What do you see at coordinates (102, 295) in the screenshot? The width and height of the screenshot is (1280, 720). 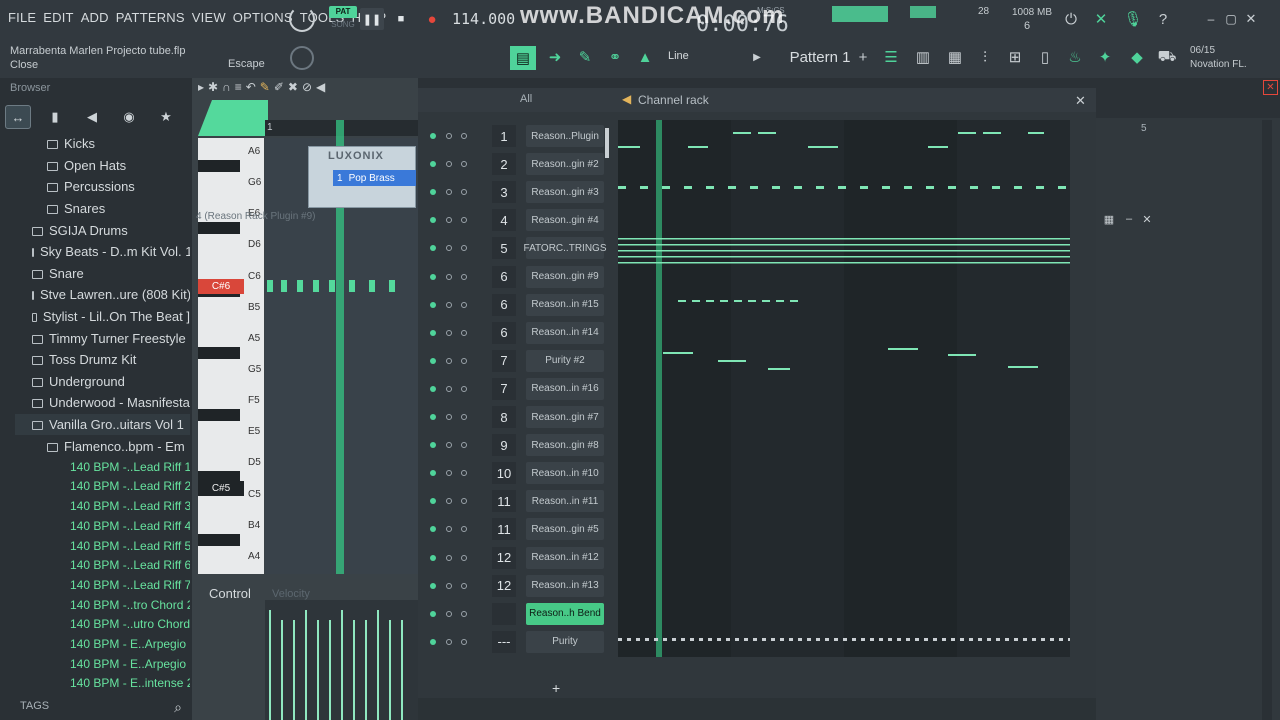 I see `browser-folder: Stve Lawren..ure (808 Kit)` at bounding box center [102, 295].